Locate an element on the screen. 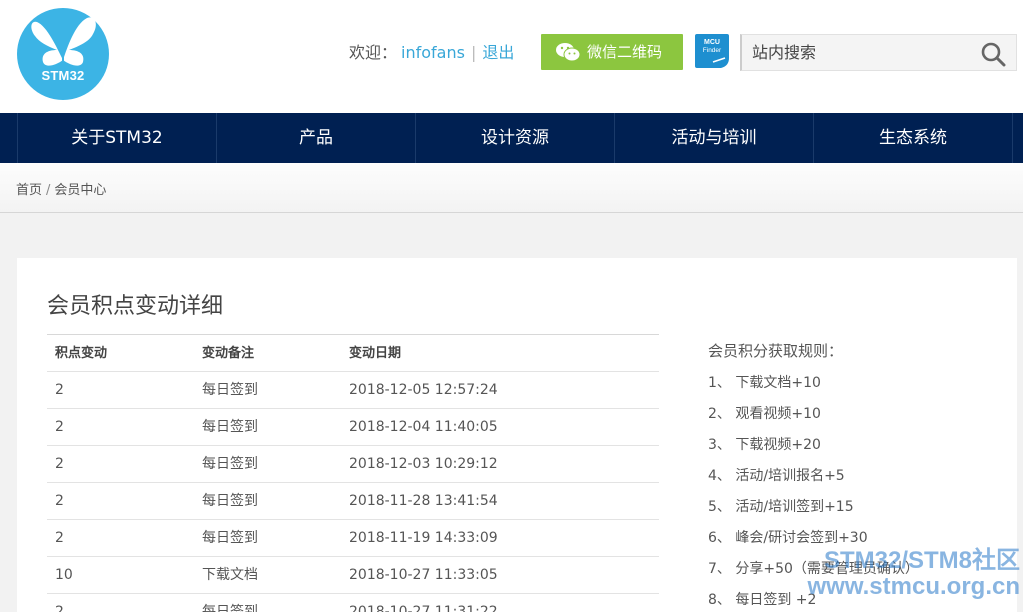 The image size is (1023, 612). column-header-points: 积点变动 is located at coordinates (81, 353).